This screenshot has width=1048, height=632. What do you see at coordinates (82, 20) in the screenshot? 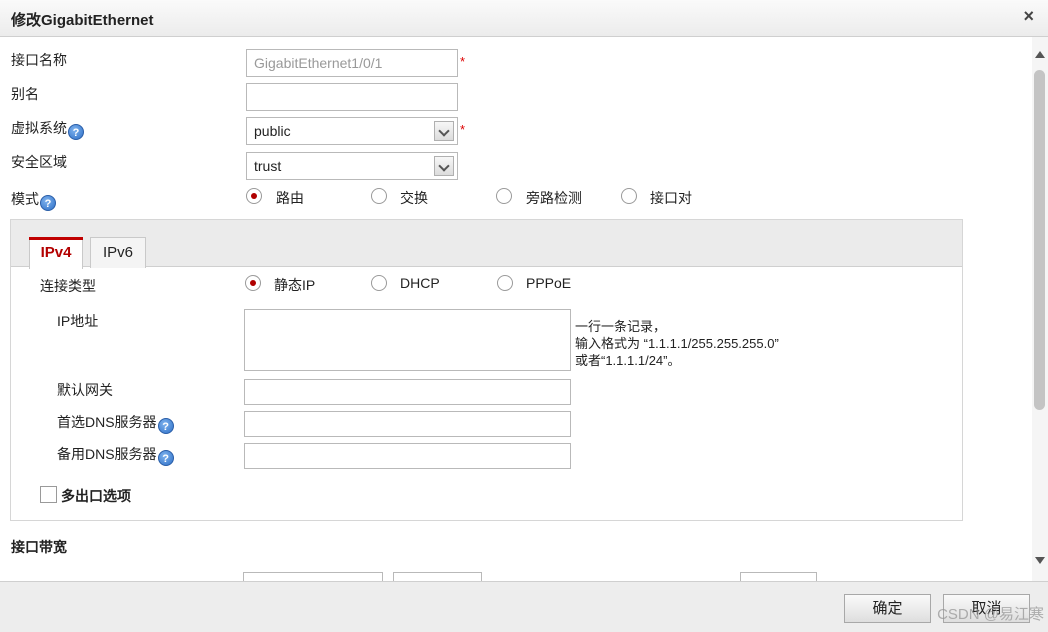
I see `dialog-title: 修改GigabitEthernet` at bounding box center [82, 20].